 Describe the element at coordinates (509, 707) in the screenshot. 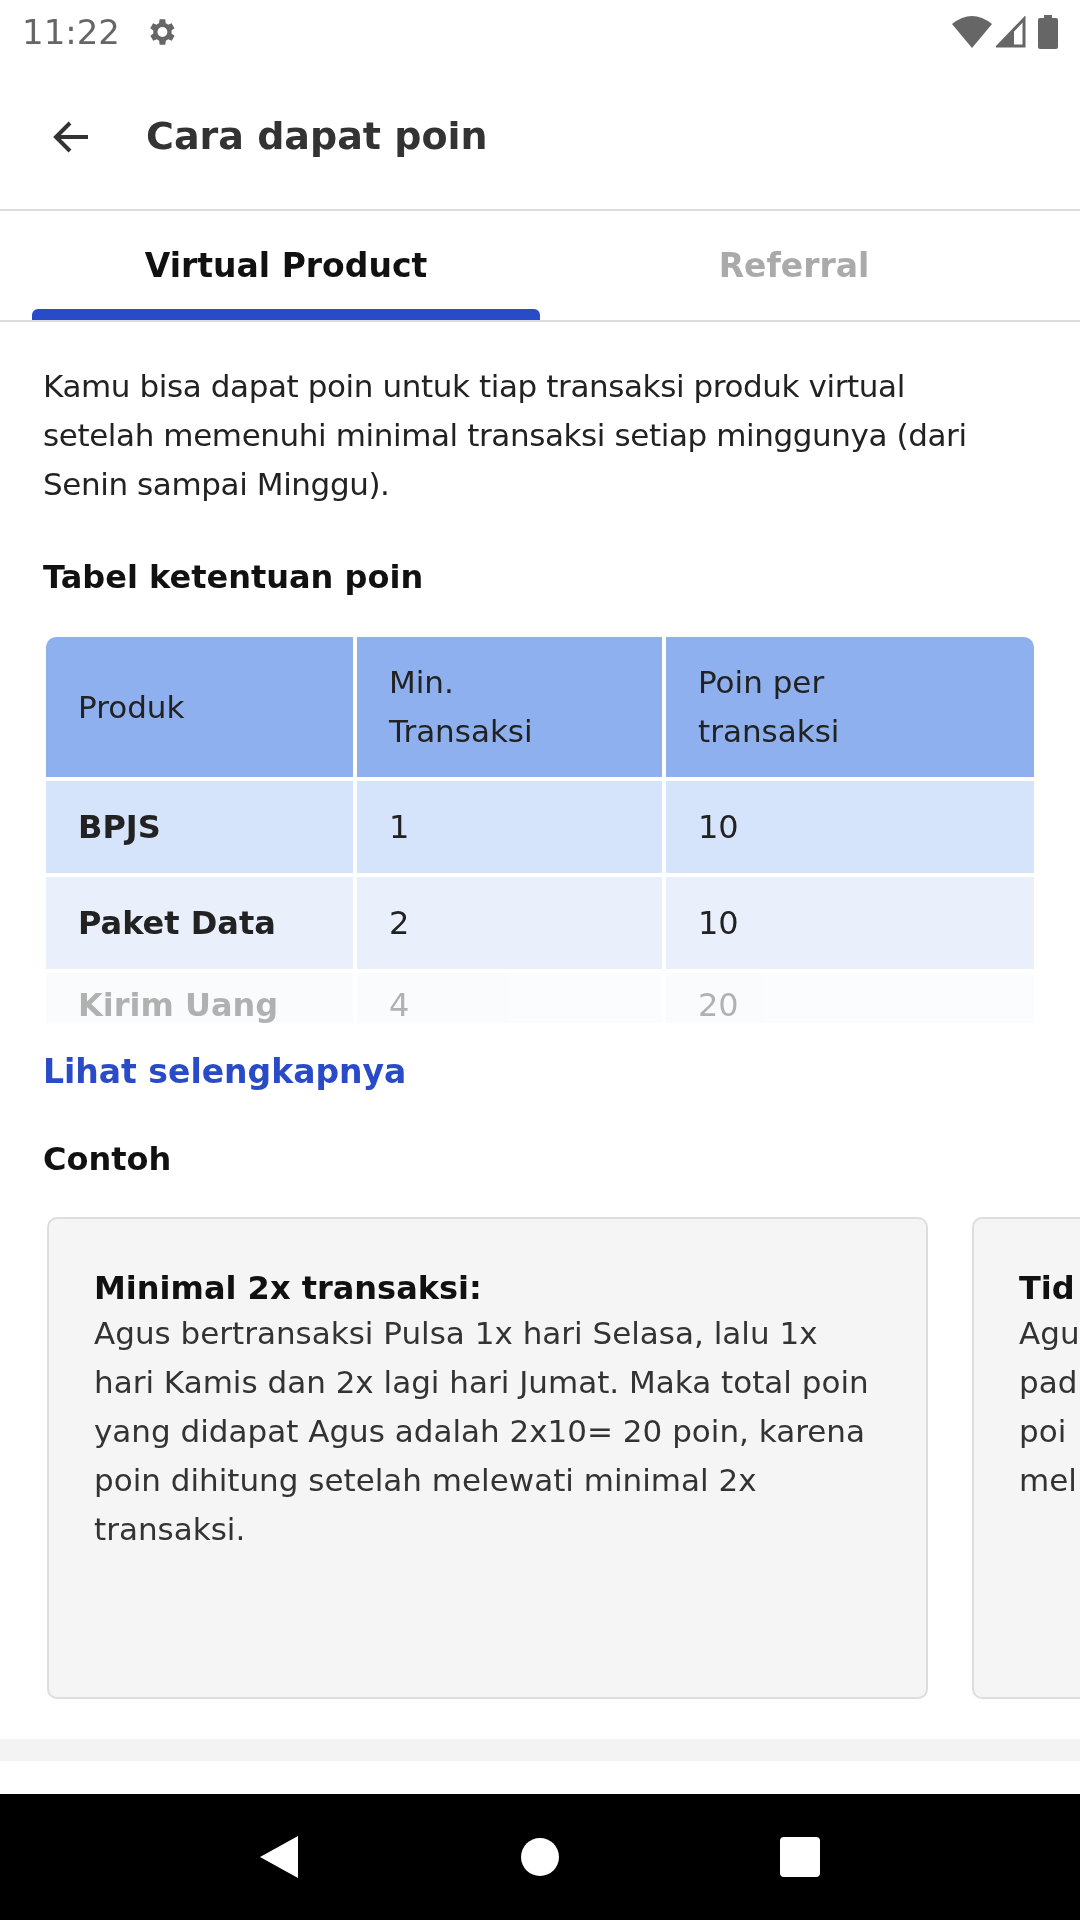

I see `column-header: Min. Transaksi` at that location.